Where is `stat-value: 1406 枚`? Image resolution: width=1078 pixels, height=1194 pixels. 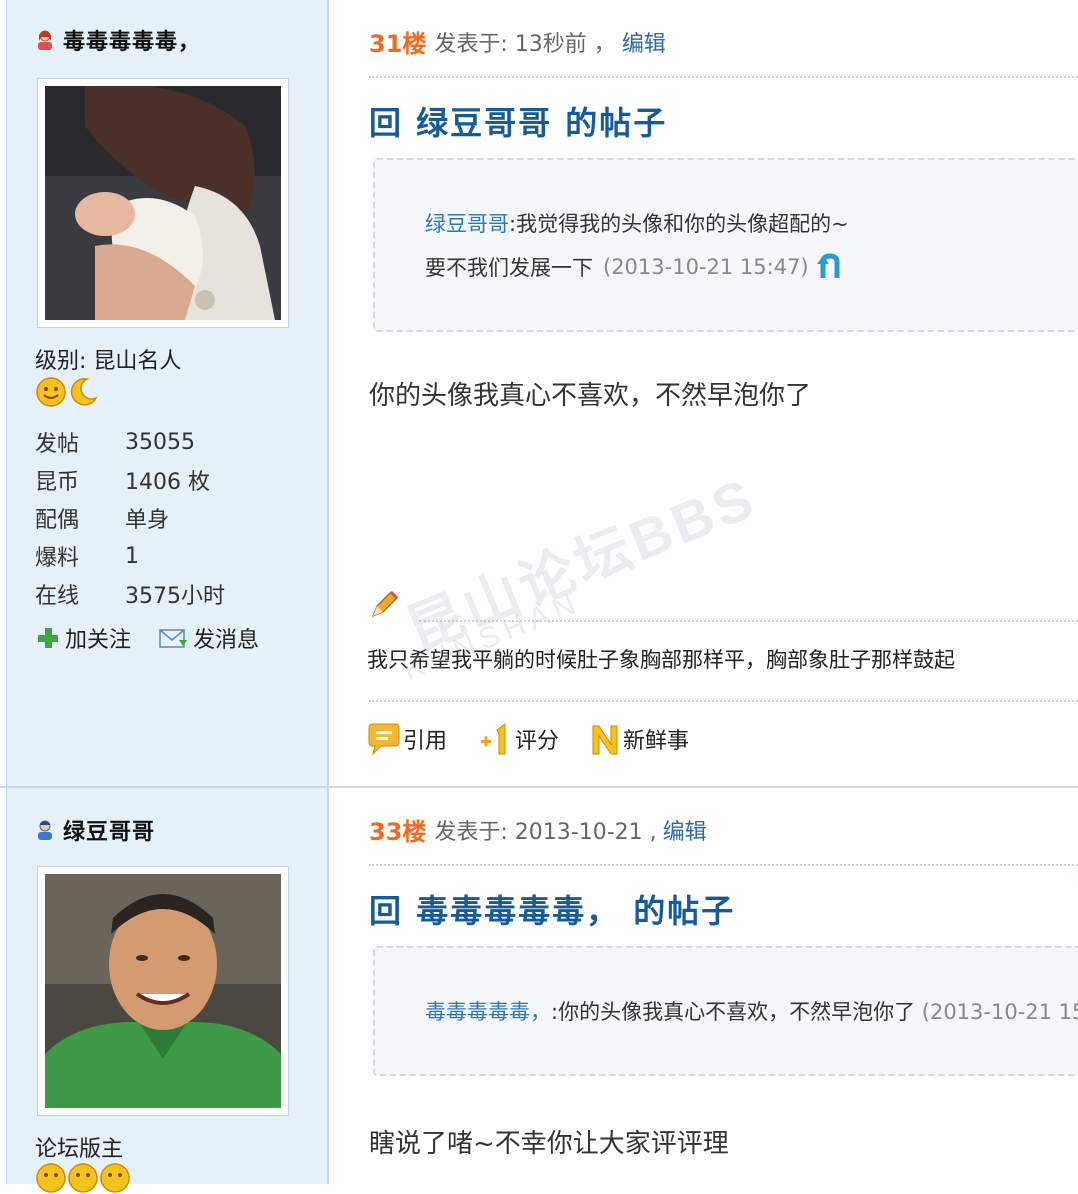 stat-value: 1406 枚 is located at coordinates (167, 482).